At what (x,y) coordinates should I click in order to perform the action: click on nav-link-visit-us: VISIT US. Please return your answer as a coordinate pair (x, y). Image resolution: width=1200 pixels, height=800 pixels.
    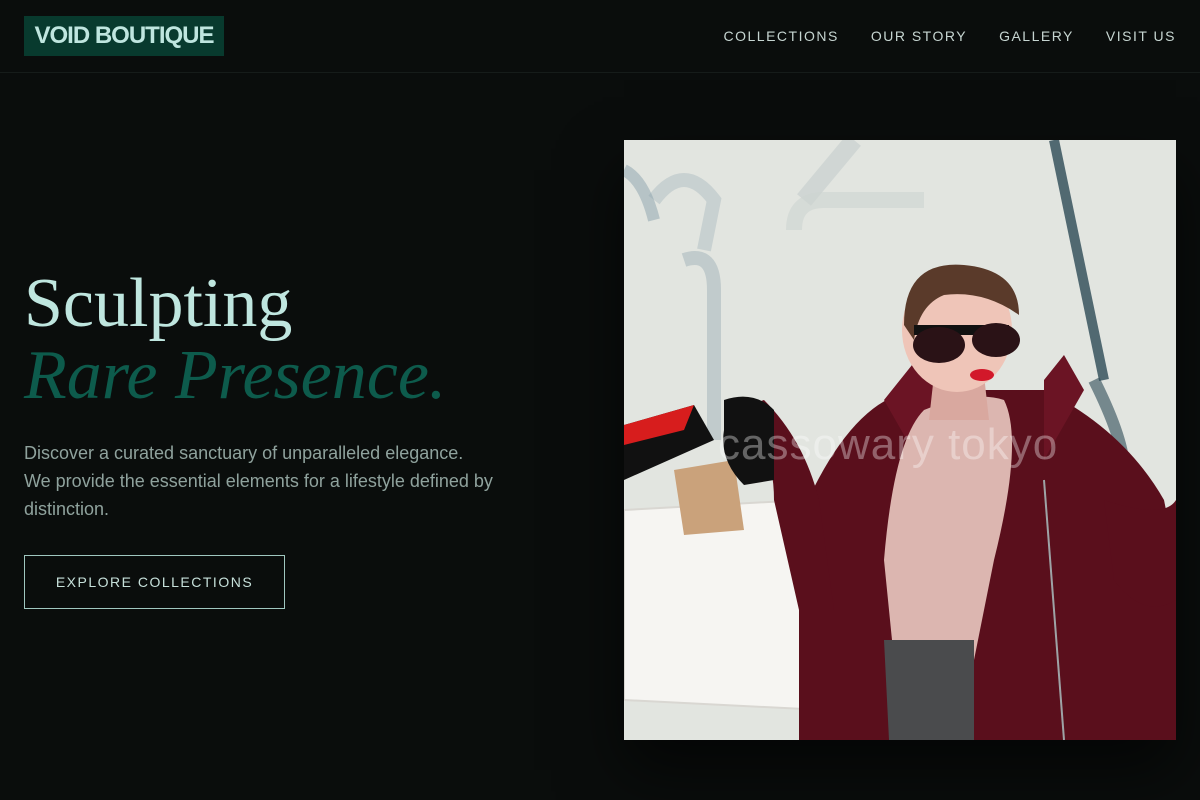
    Looking at the image, I should click on (1141, 36).